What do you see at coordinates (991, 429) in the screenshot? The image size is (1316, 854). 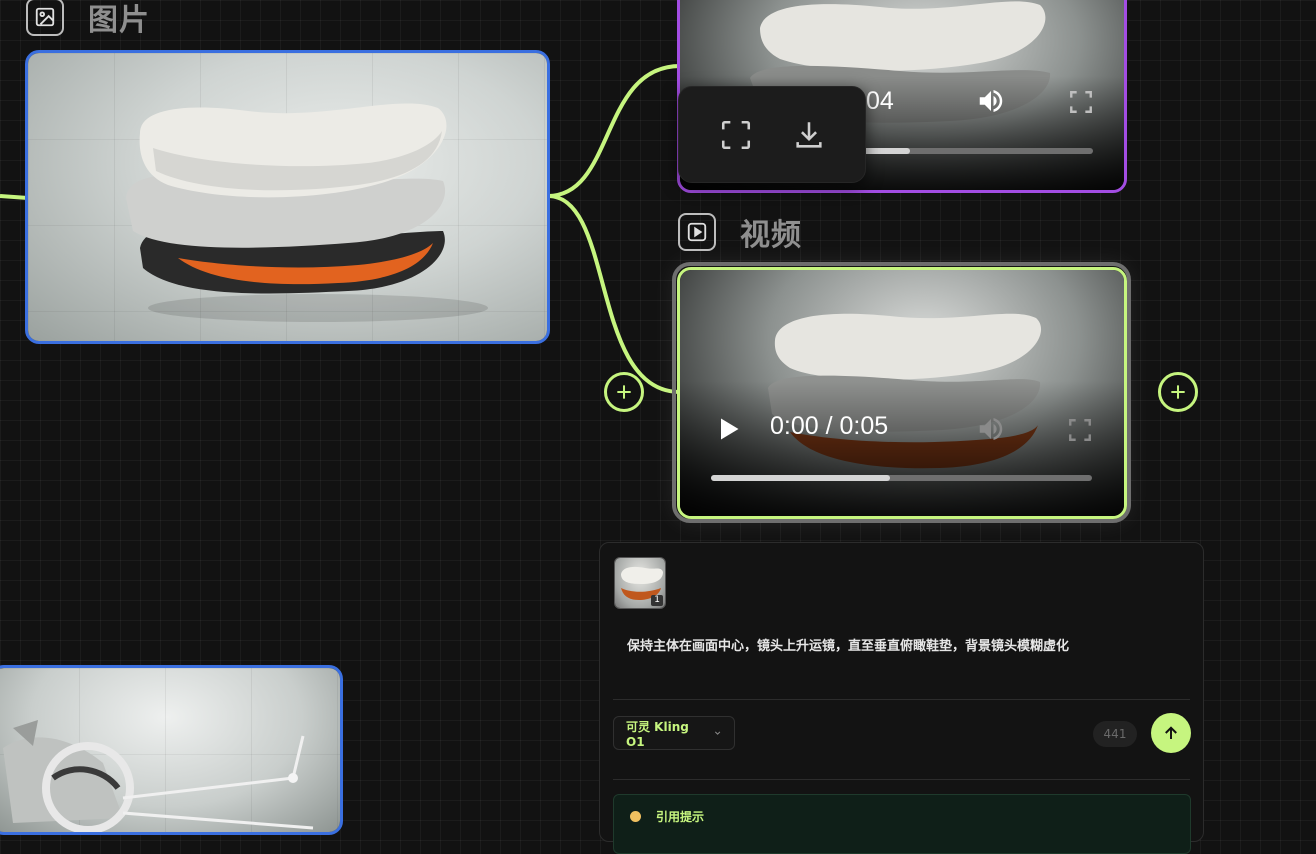 I see `volume-icon` at bounding box center [991, 429].